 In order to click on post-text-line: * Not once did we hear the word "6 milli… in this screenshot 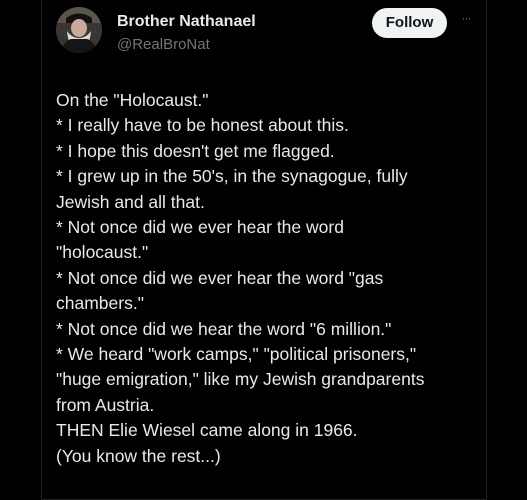, I will do `click(224, 328)`.